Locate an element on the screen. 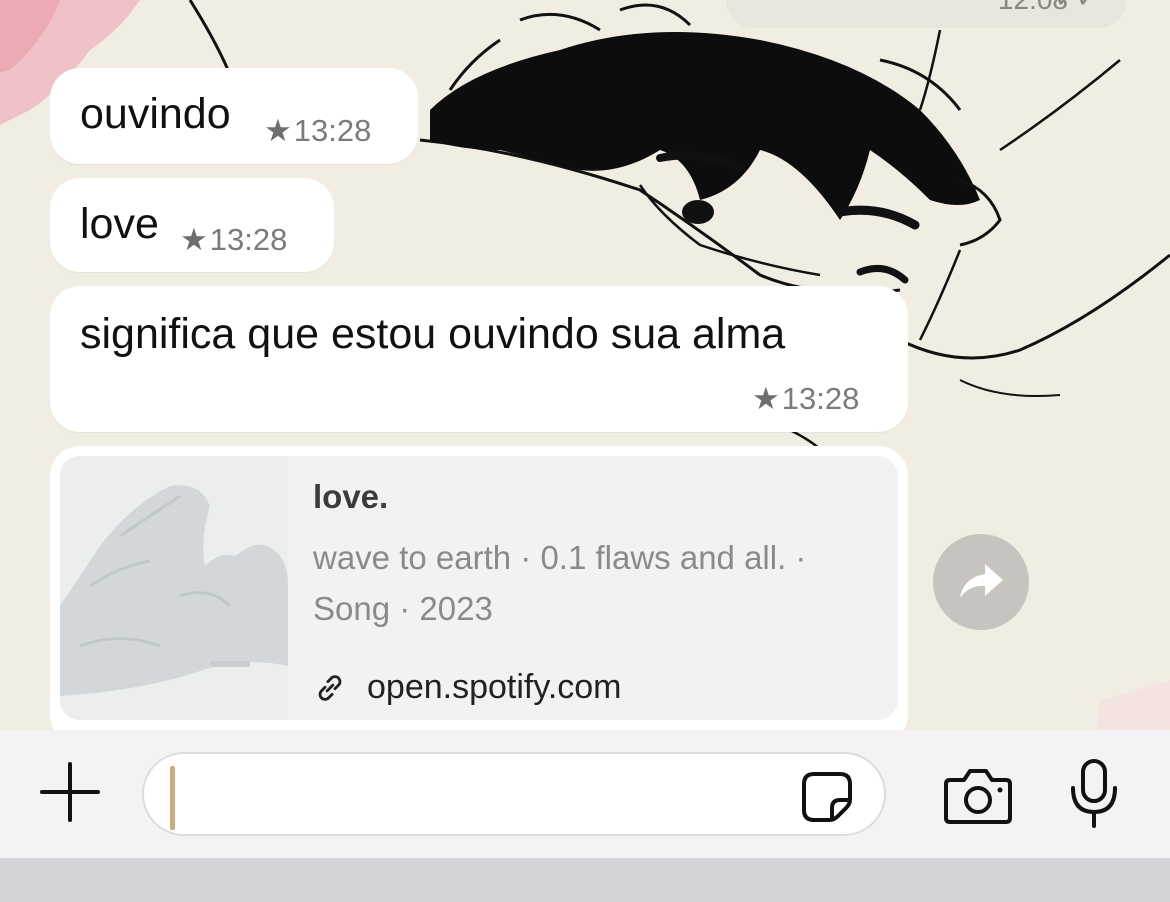 The height and width of the screenshot is (902, 1170). camera-icon is located at coordinates (978, 796).